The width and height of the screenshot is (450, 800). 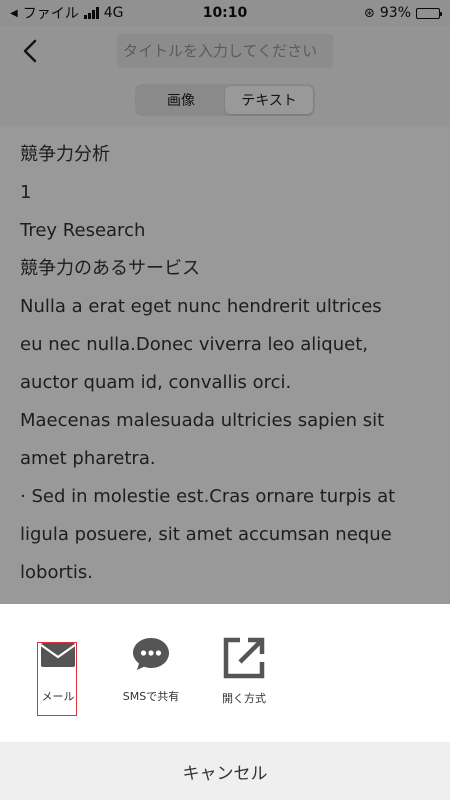 What do you see at coordinates (58, 696) in the screenshot?
I see `share-mail-label: メール` at bounding box center [58, 696].